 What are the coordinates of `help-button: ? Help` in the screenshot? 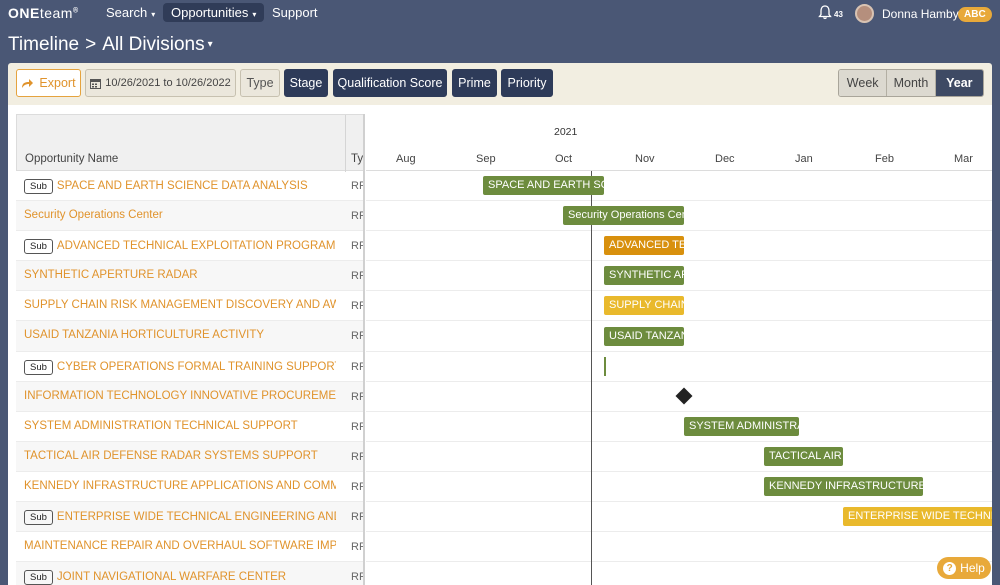 It's located at (964, 568).